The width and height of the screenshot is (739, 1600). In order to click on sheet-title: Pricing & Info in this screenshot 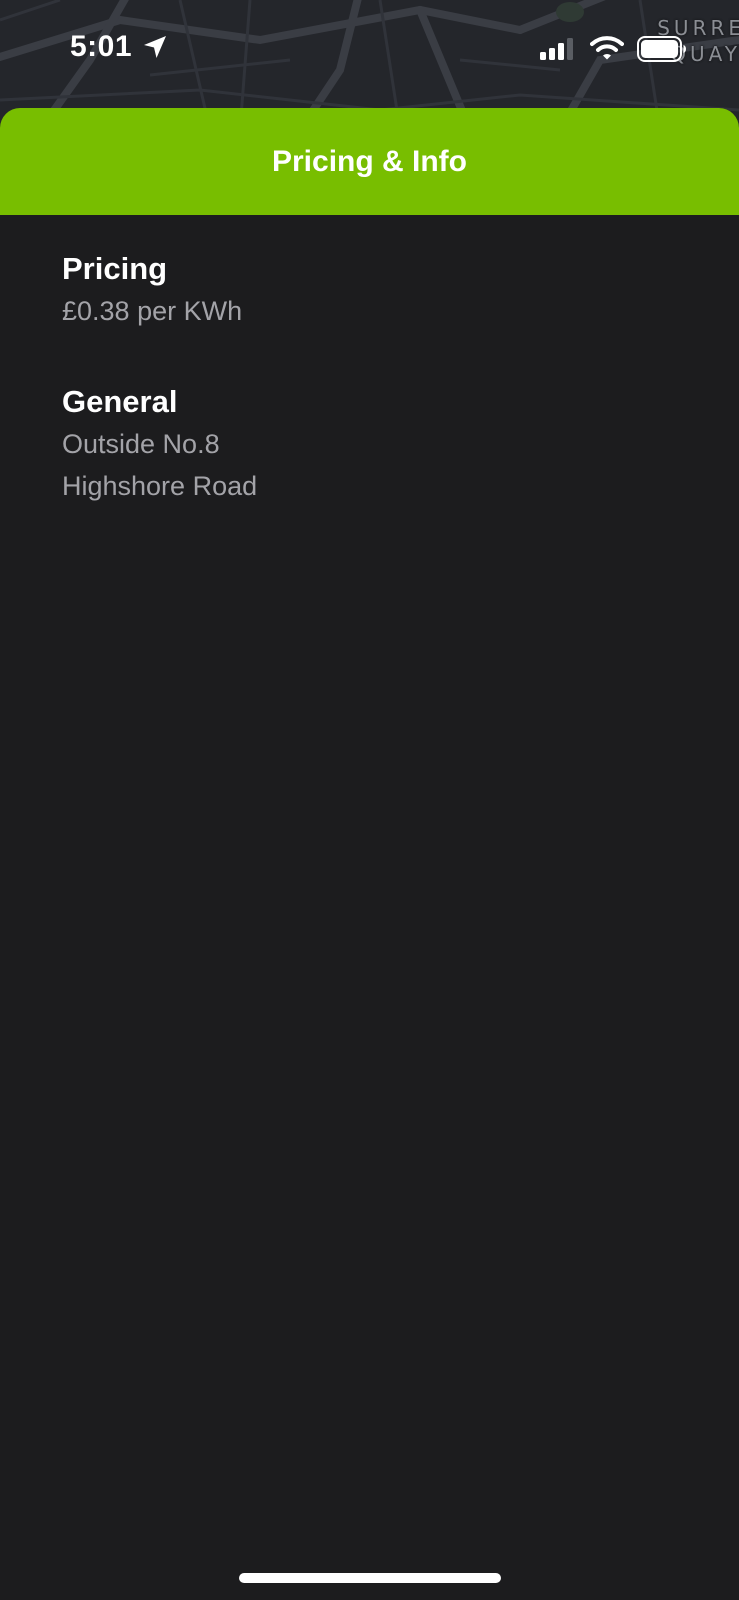, I will do `click(369, 161)`.